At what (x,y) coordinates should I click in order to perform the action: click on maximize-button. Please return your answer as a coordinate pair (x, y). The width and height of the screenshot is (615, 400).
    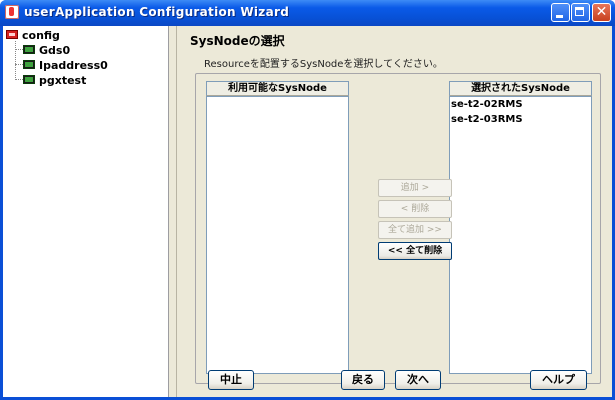
    Looking at the image, I should click on (580, 12).